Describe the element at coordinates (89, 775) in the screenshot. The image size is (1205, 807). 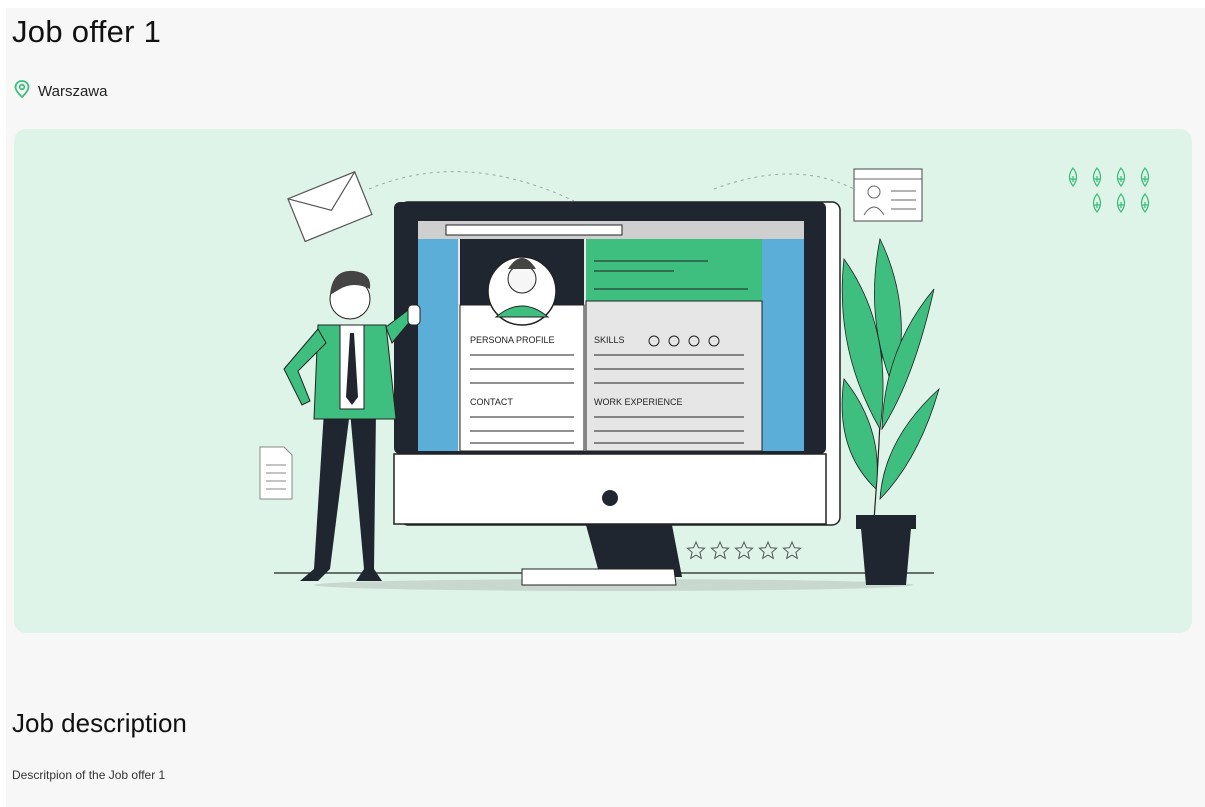
I see `job-description-text: Descritpion of the Job offer 1` at that location.